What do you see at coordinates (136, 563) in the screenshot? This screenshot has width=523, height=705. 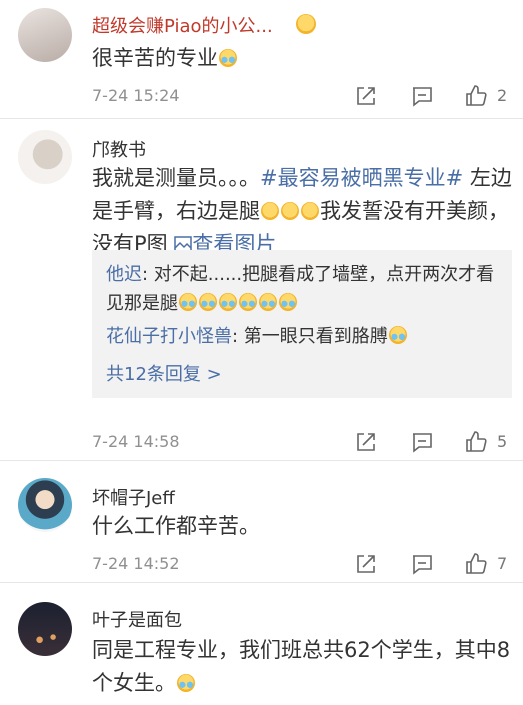 I see `timestamp: 7-24 14:52` at bounding box center [136, 563].